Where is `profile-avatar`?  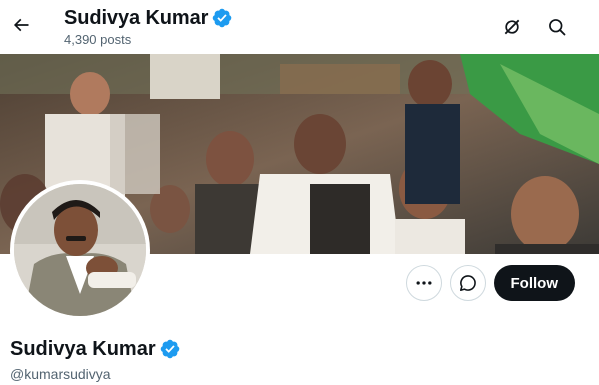
profile-avatar is located at coordinates (80, 250).